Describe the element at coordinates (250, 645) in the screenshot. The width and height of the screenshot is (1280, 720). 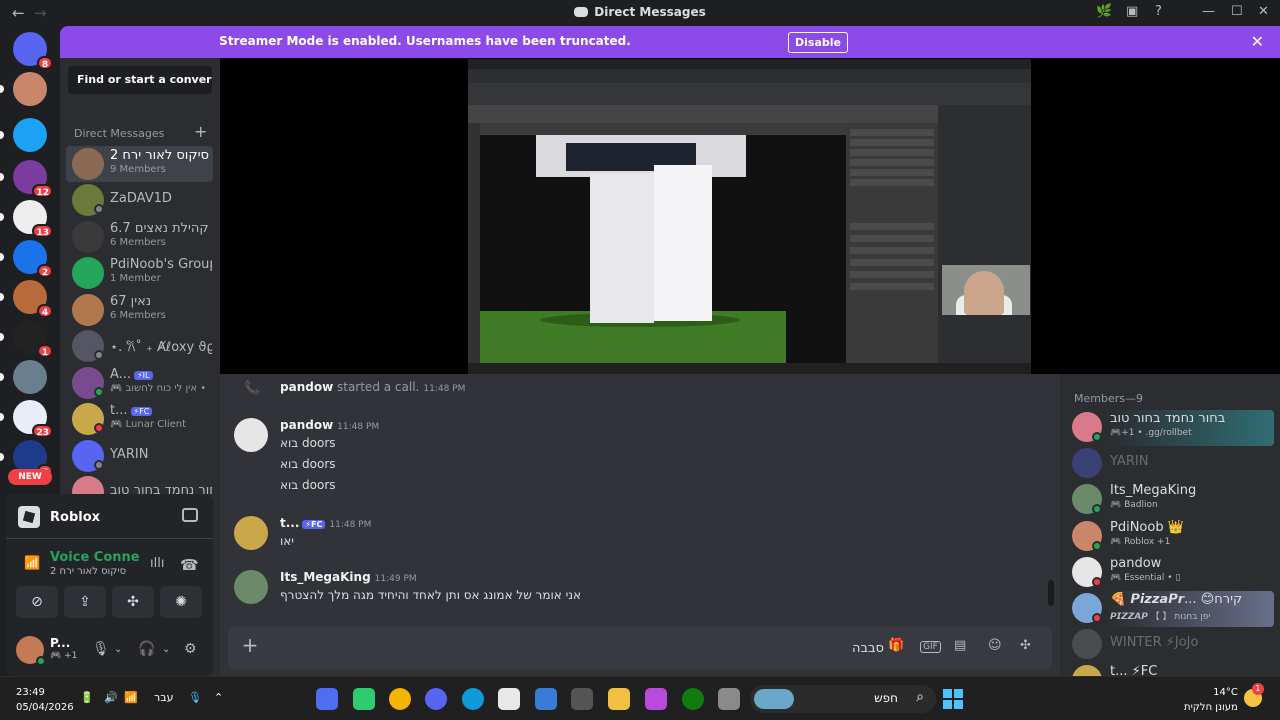
I see `add-attachment-icon: +` at that location.